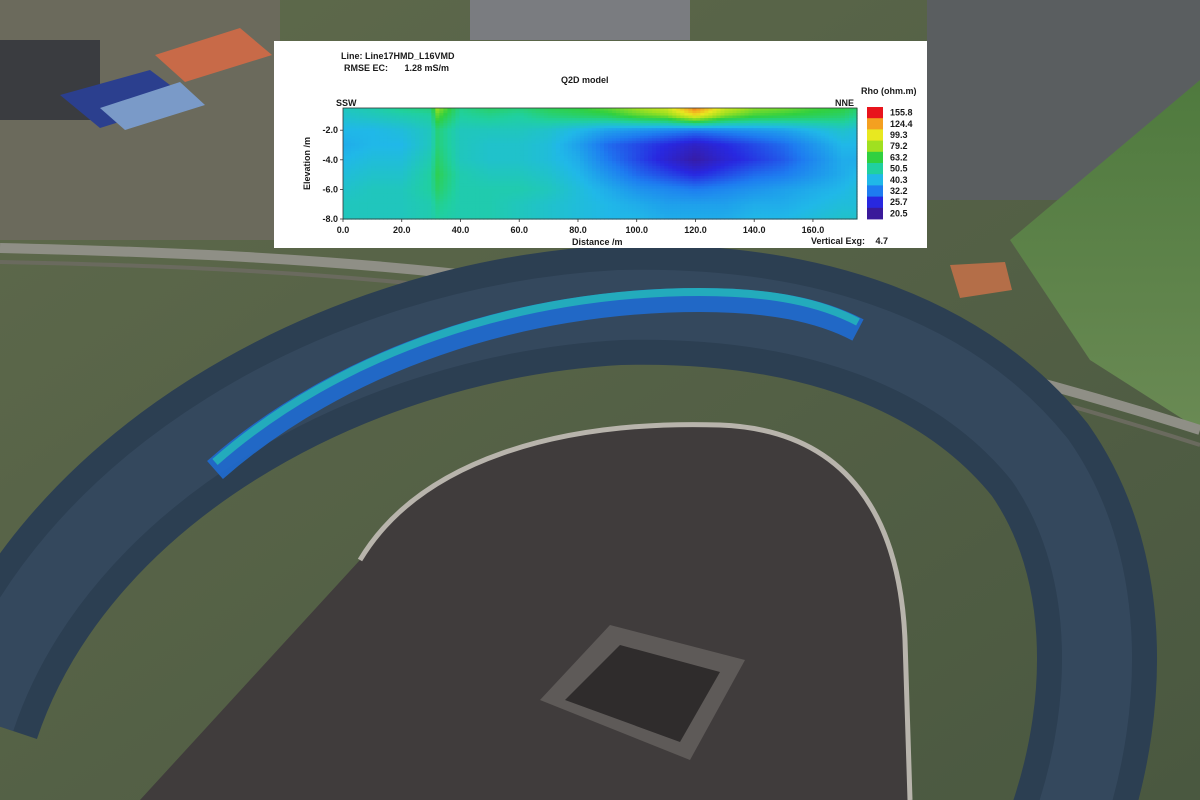 The width and height of the screenshot is (1200, 800). Describe the element at coordinates (580, 20) in the screenshot. I see `building-roof-top` at that location.